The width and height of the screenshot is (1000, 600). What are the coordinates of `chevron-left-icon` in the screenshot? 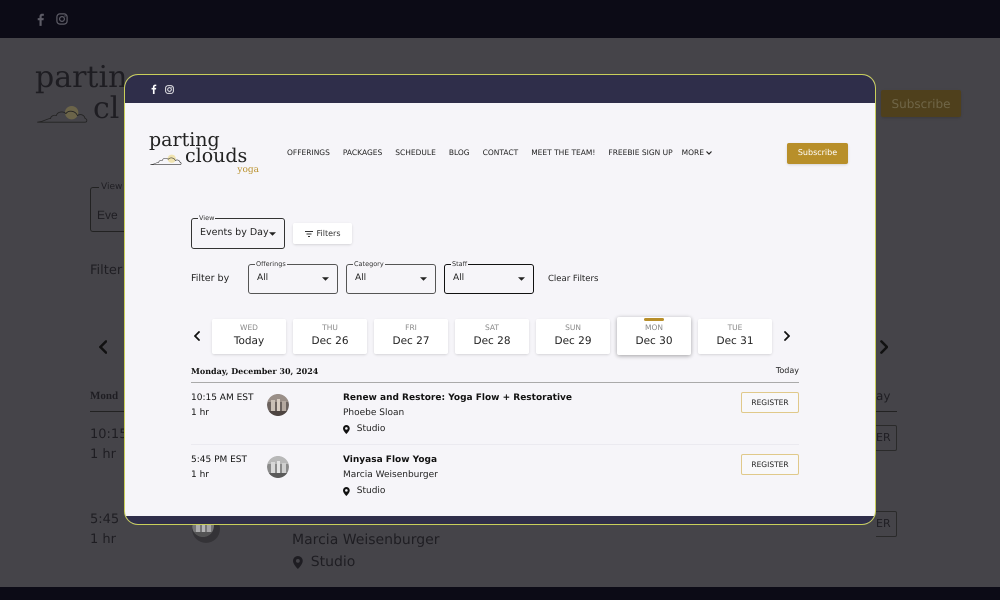 It's located at (197, 336).